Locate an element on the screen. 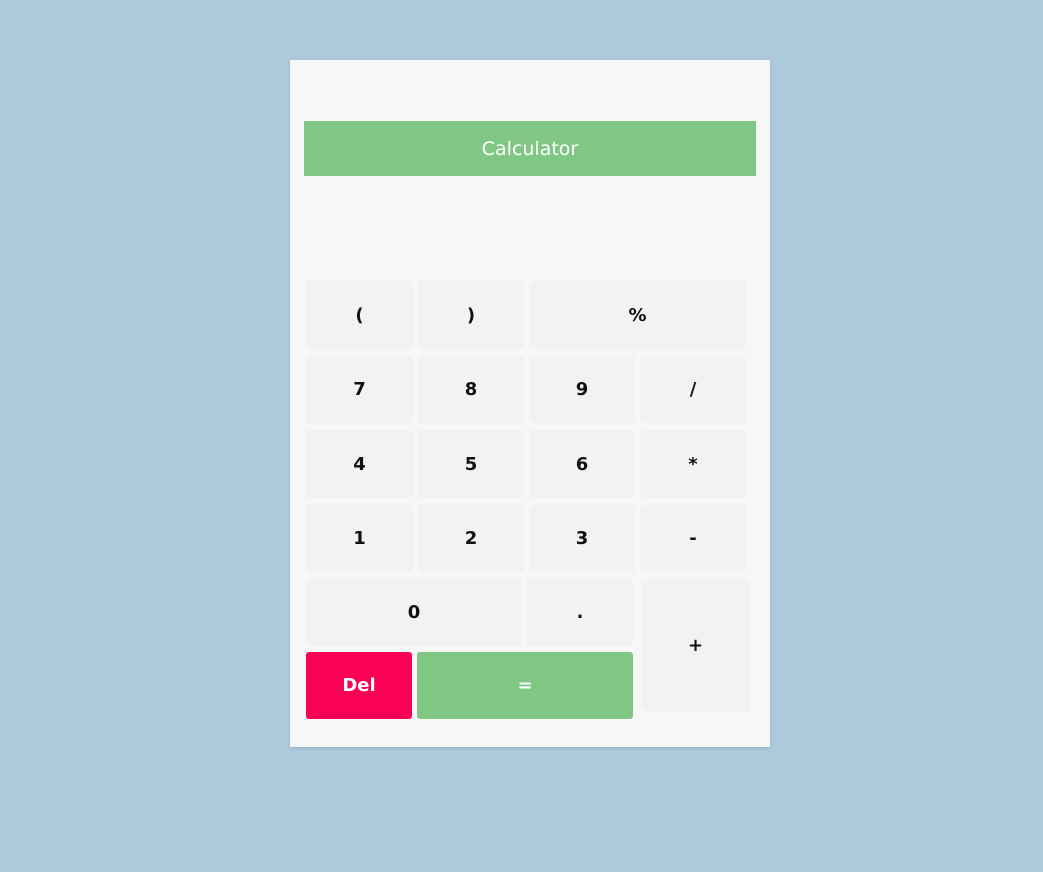 This screenshot has height=872, width=1043. key-8: 8 is located at coordinates (471, 389).